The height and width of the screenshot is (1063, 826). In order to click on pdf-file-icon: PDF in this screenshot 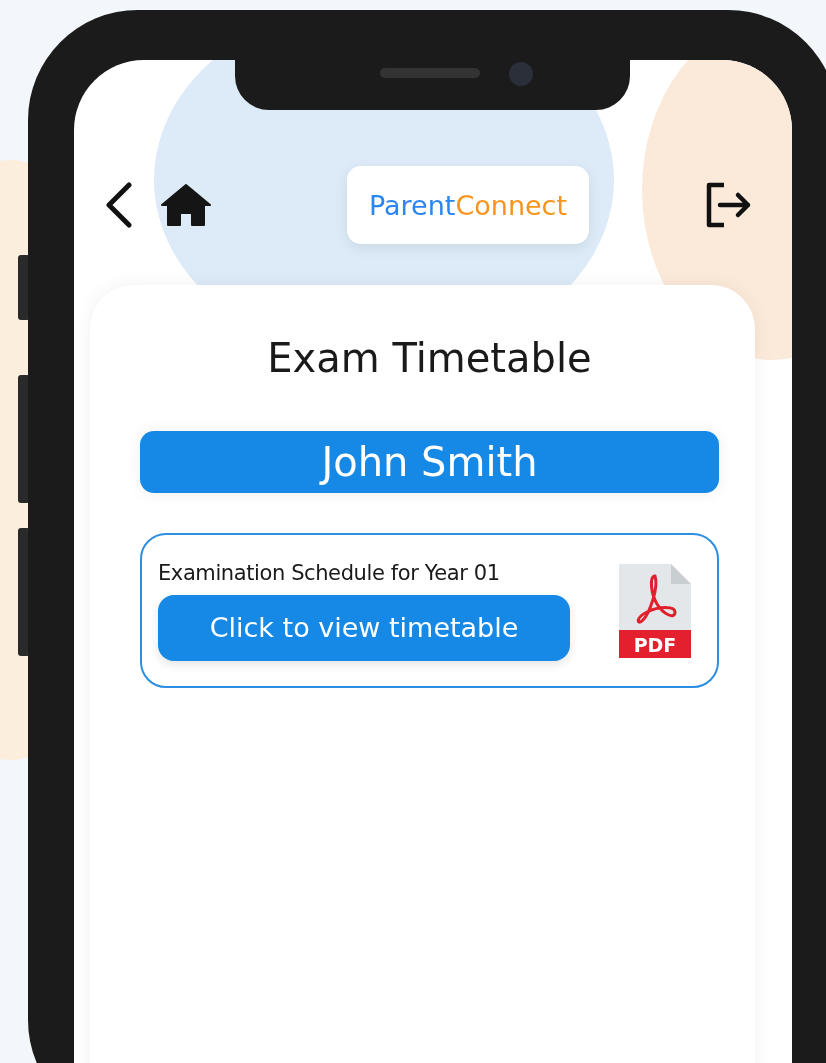, I will do `click(655, 610)`.